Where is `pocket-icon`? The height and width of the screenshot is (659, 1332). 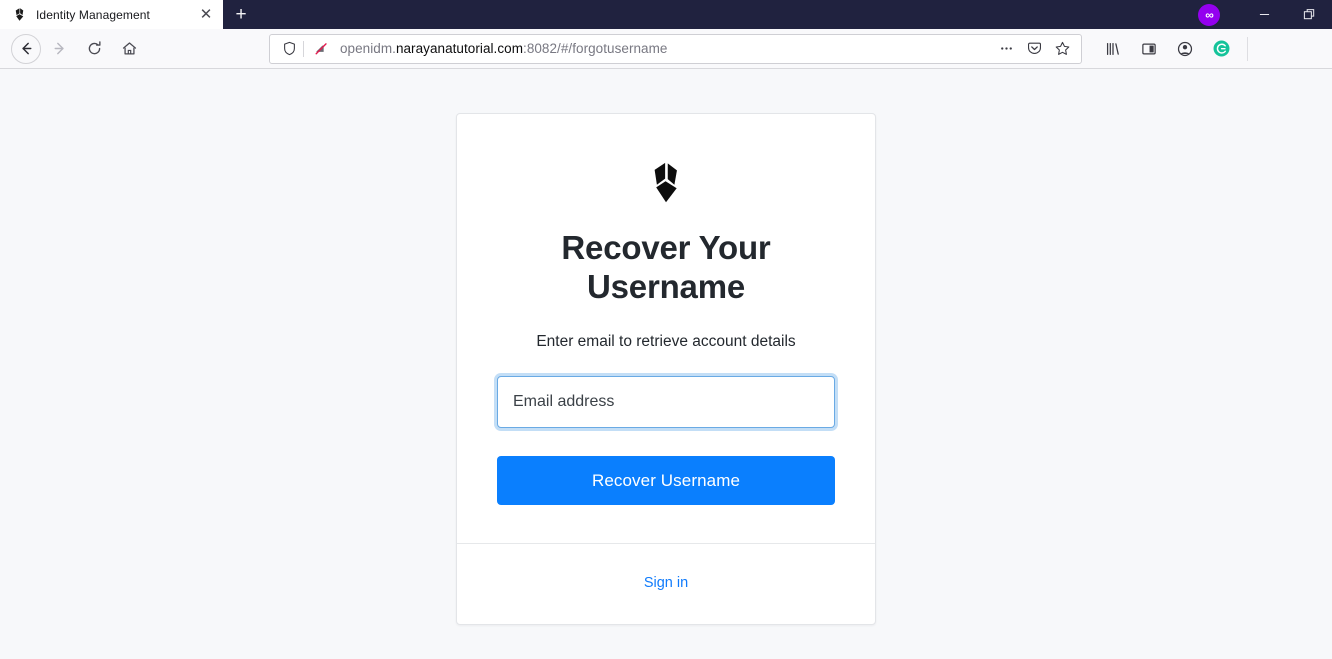
pocket-icon is located at coordinates (1034, 49).